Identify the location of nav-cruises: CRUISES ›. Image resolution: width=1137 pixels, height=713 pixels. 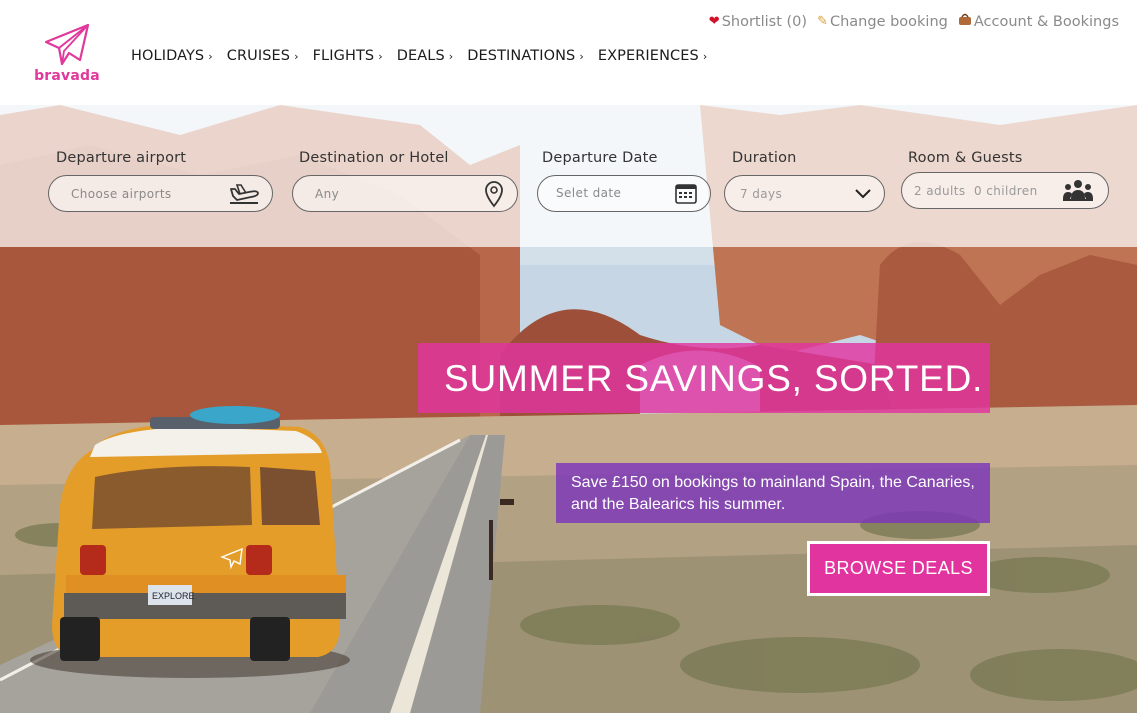
(263, 56).